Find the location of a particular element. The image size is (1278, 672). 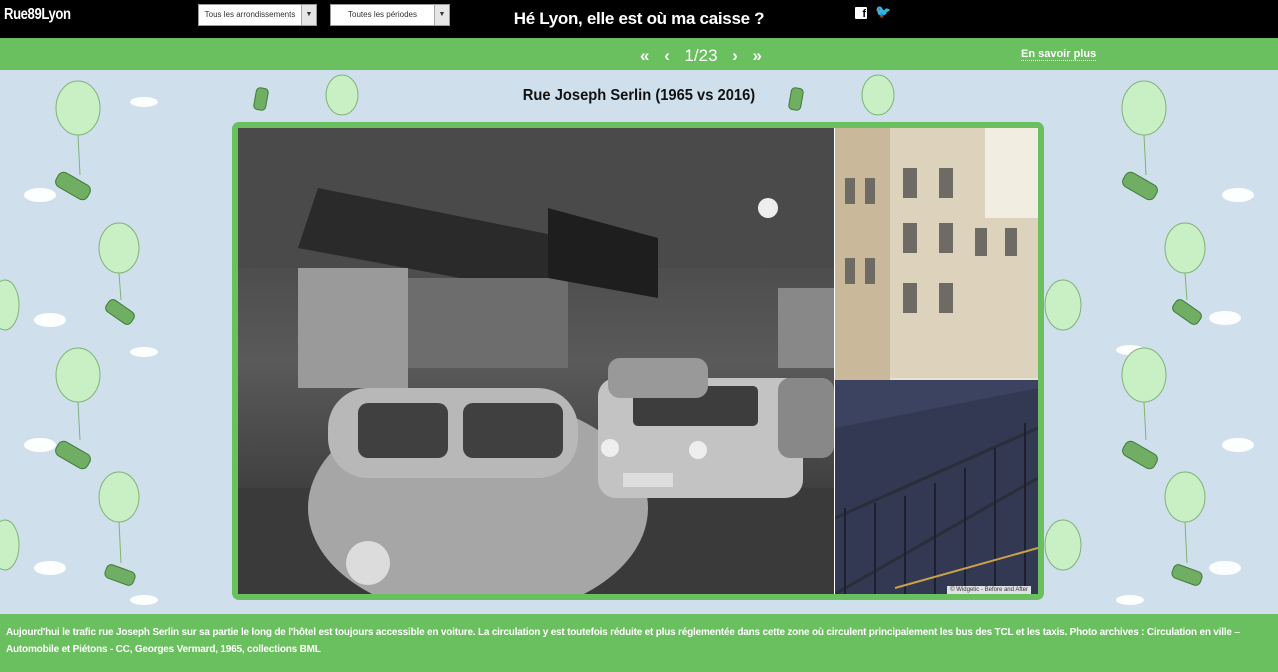

next-page-button: › is located at coordinates (735, 56).